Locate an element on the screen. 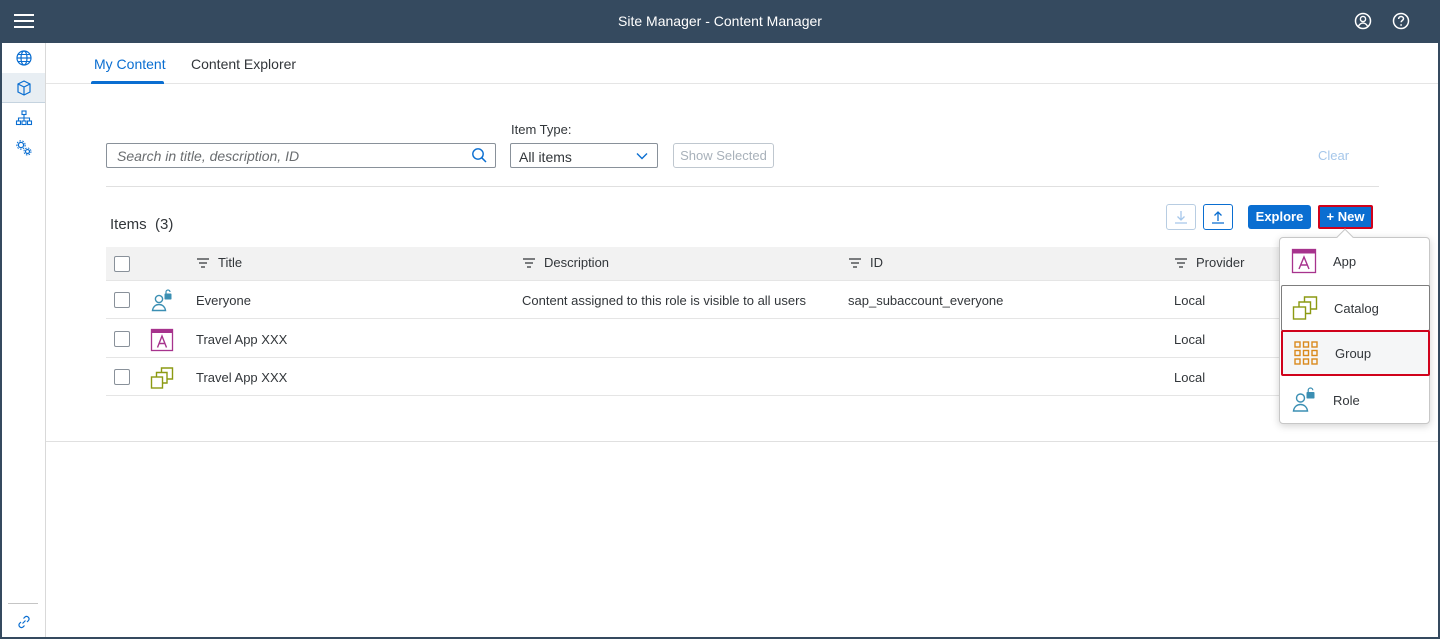 The width and height of the screenshot is (1440, 639). upload-button is located at coordinates (1218, 217).